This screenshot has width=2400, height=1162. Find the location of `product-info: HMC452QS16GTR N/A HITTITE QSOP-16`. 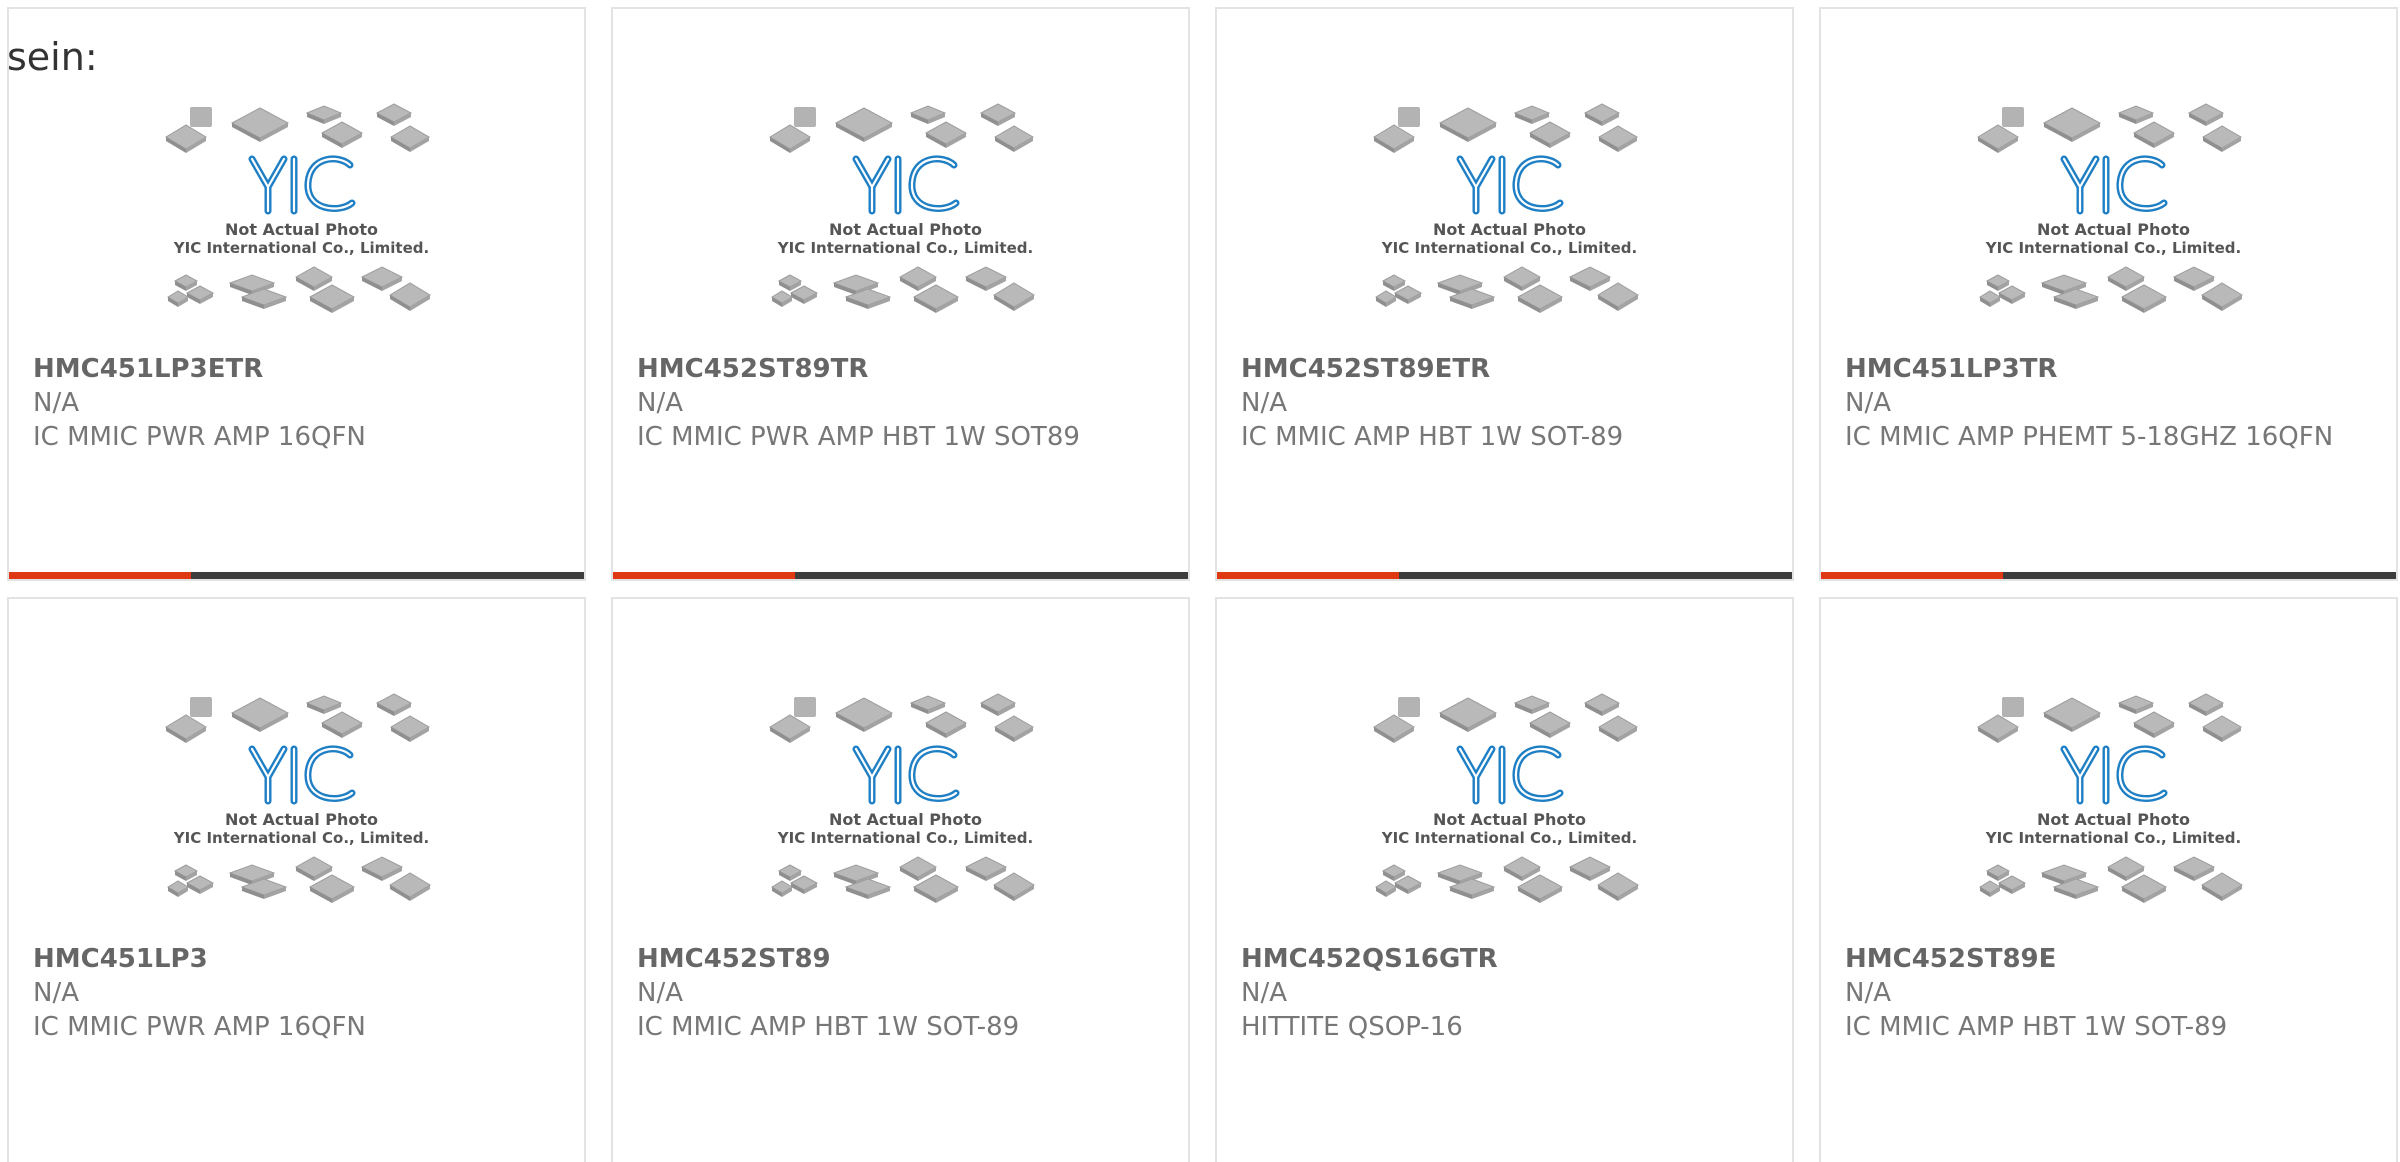

product-info: HMC452QS16GTR N/A HITTITE QSOP-16 is located at coordinates (1504, 993).